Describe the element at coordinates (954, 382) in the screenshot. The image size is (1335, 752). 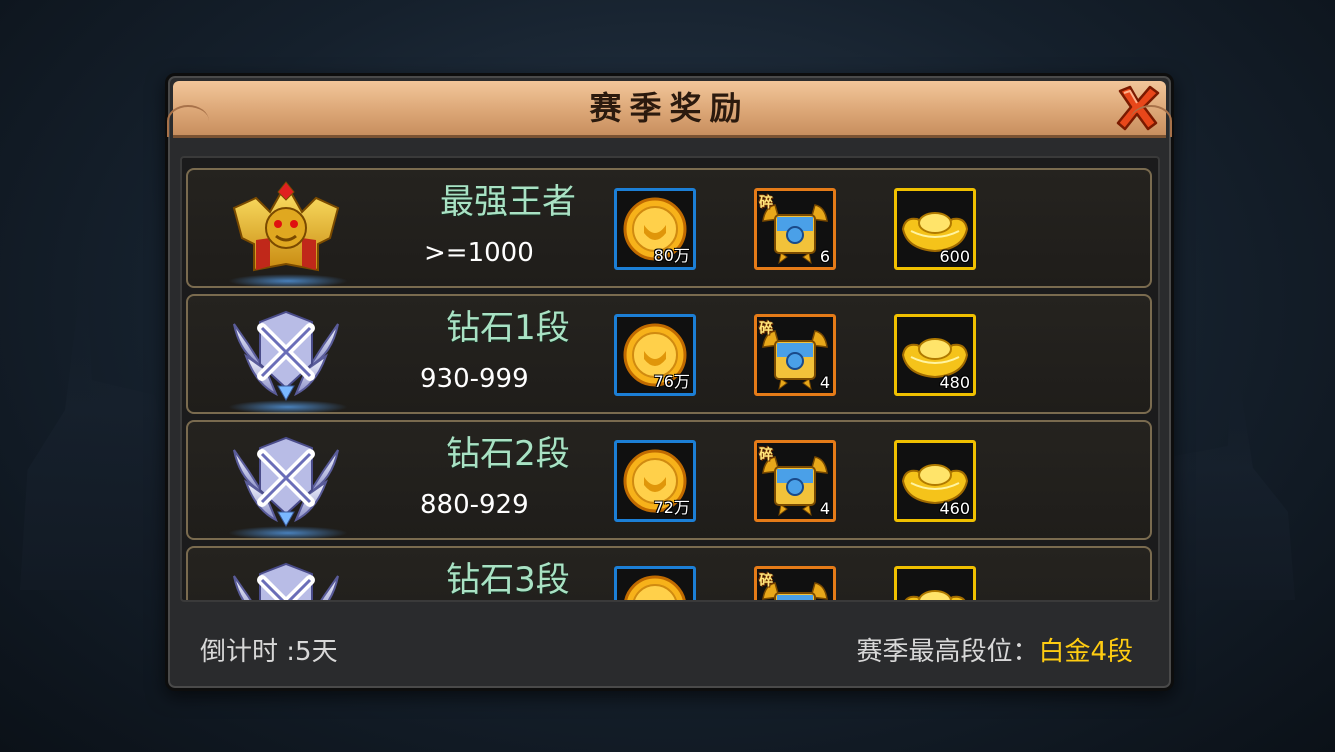
I see `reward-quantity: 480` at that location.